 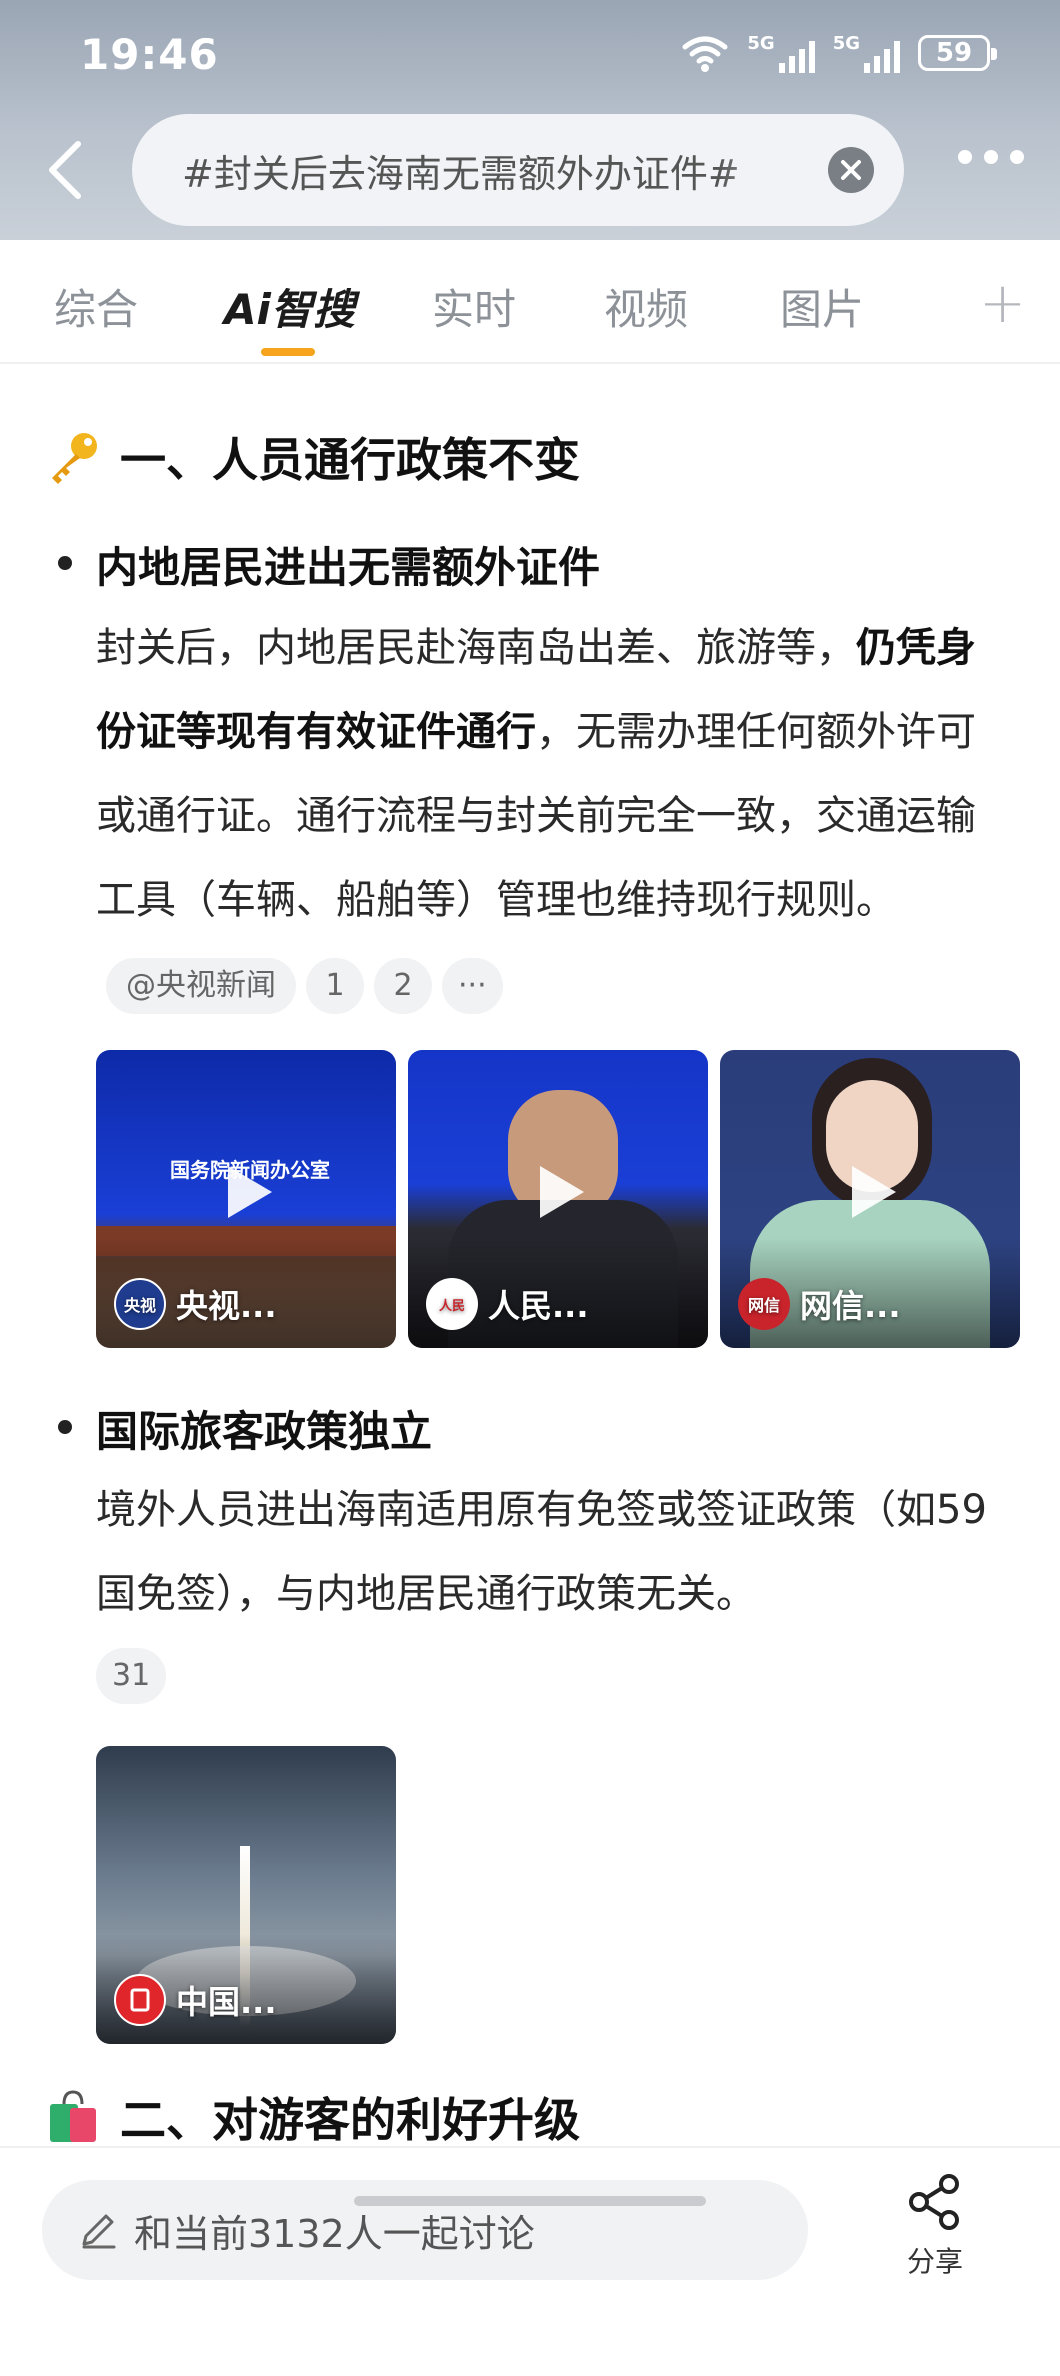 What do you see at coordinates (866, 53) in the screenshot?
I see `signal-icon-2: 5G` at bounding box center [866, 53].